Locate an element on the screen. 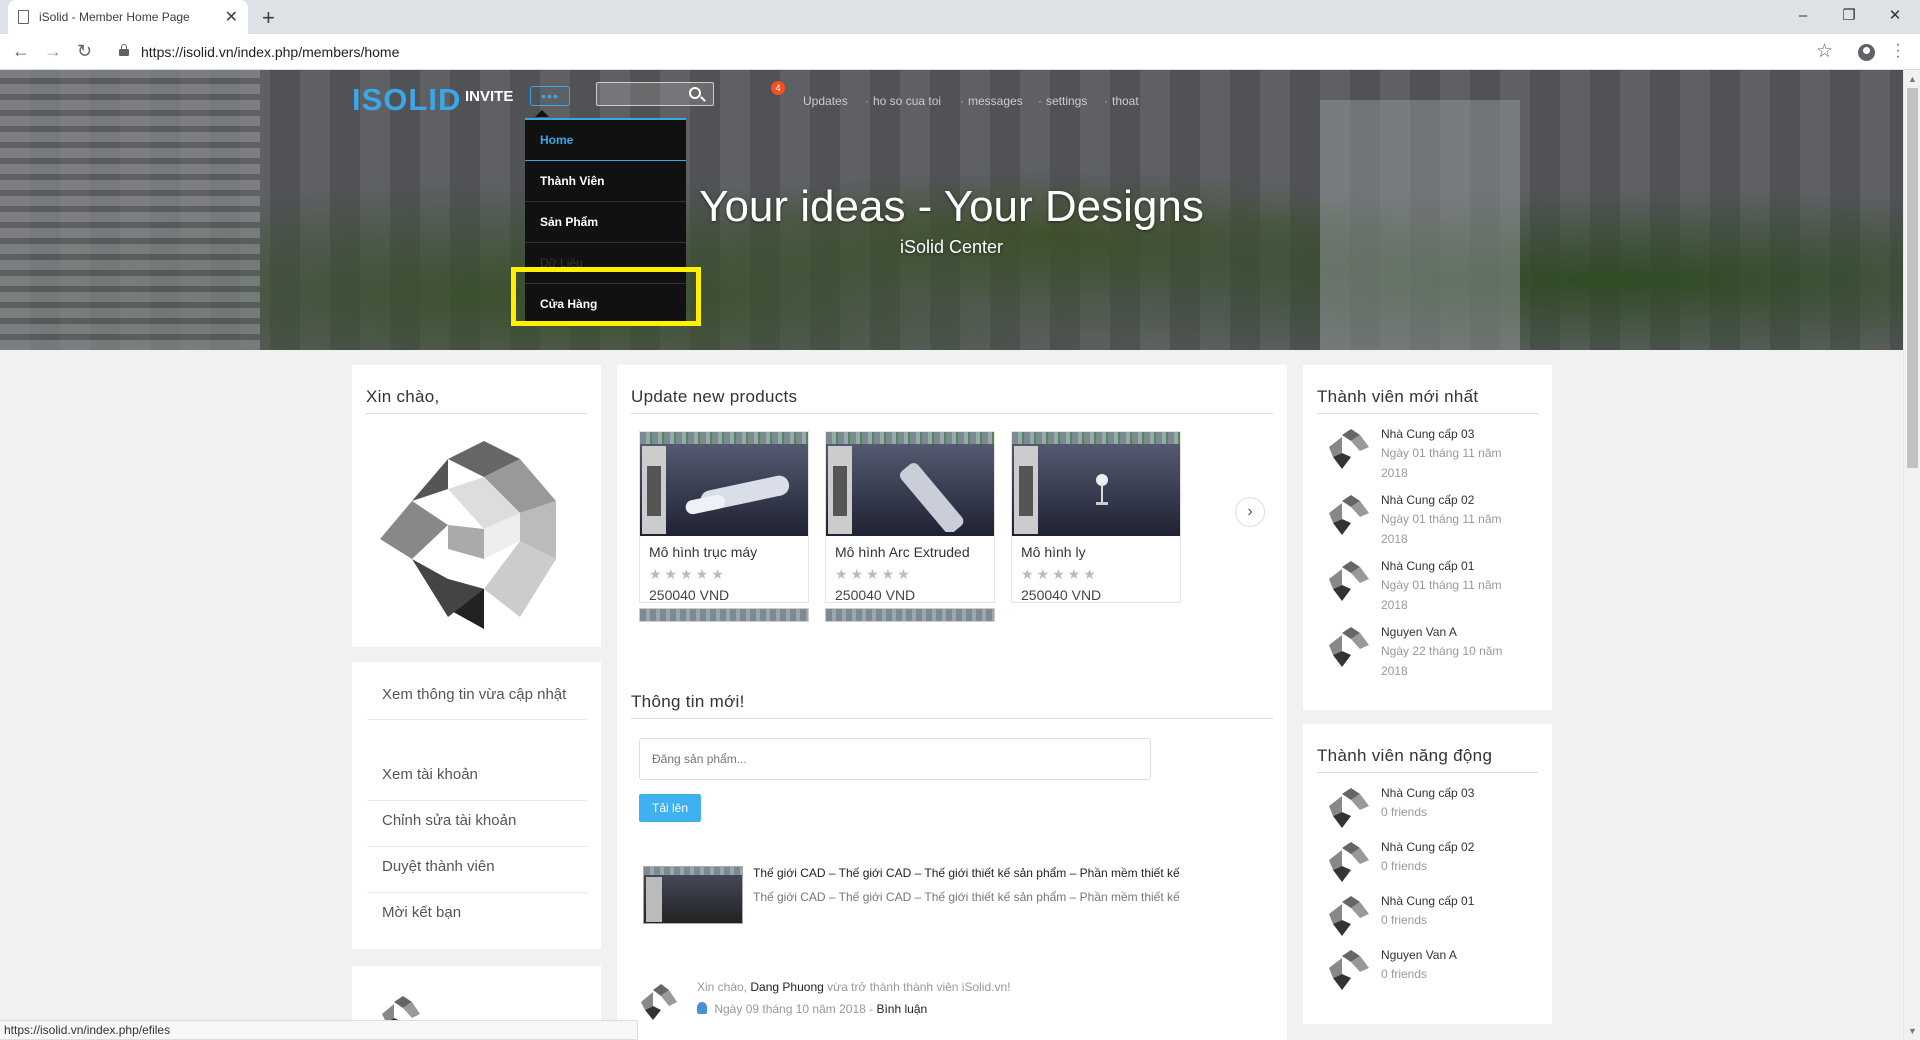  more-menu-button: ••• is located at coordinates (550, 96).